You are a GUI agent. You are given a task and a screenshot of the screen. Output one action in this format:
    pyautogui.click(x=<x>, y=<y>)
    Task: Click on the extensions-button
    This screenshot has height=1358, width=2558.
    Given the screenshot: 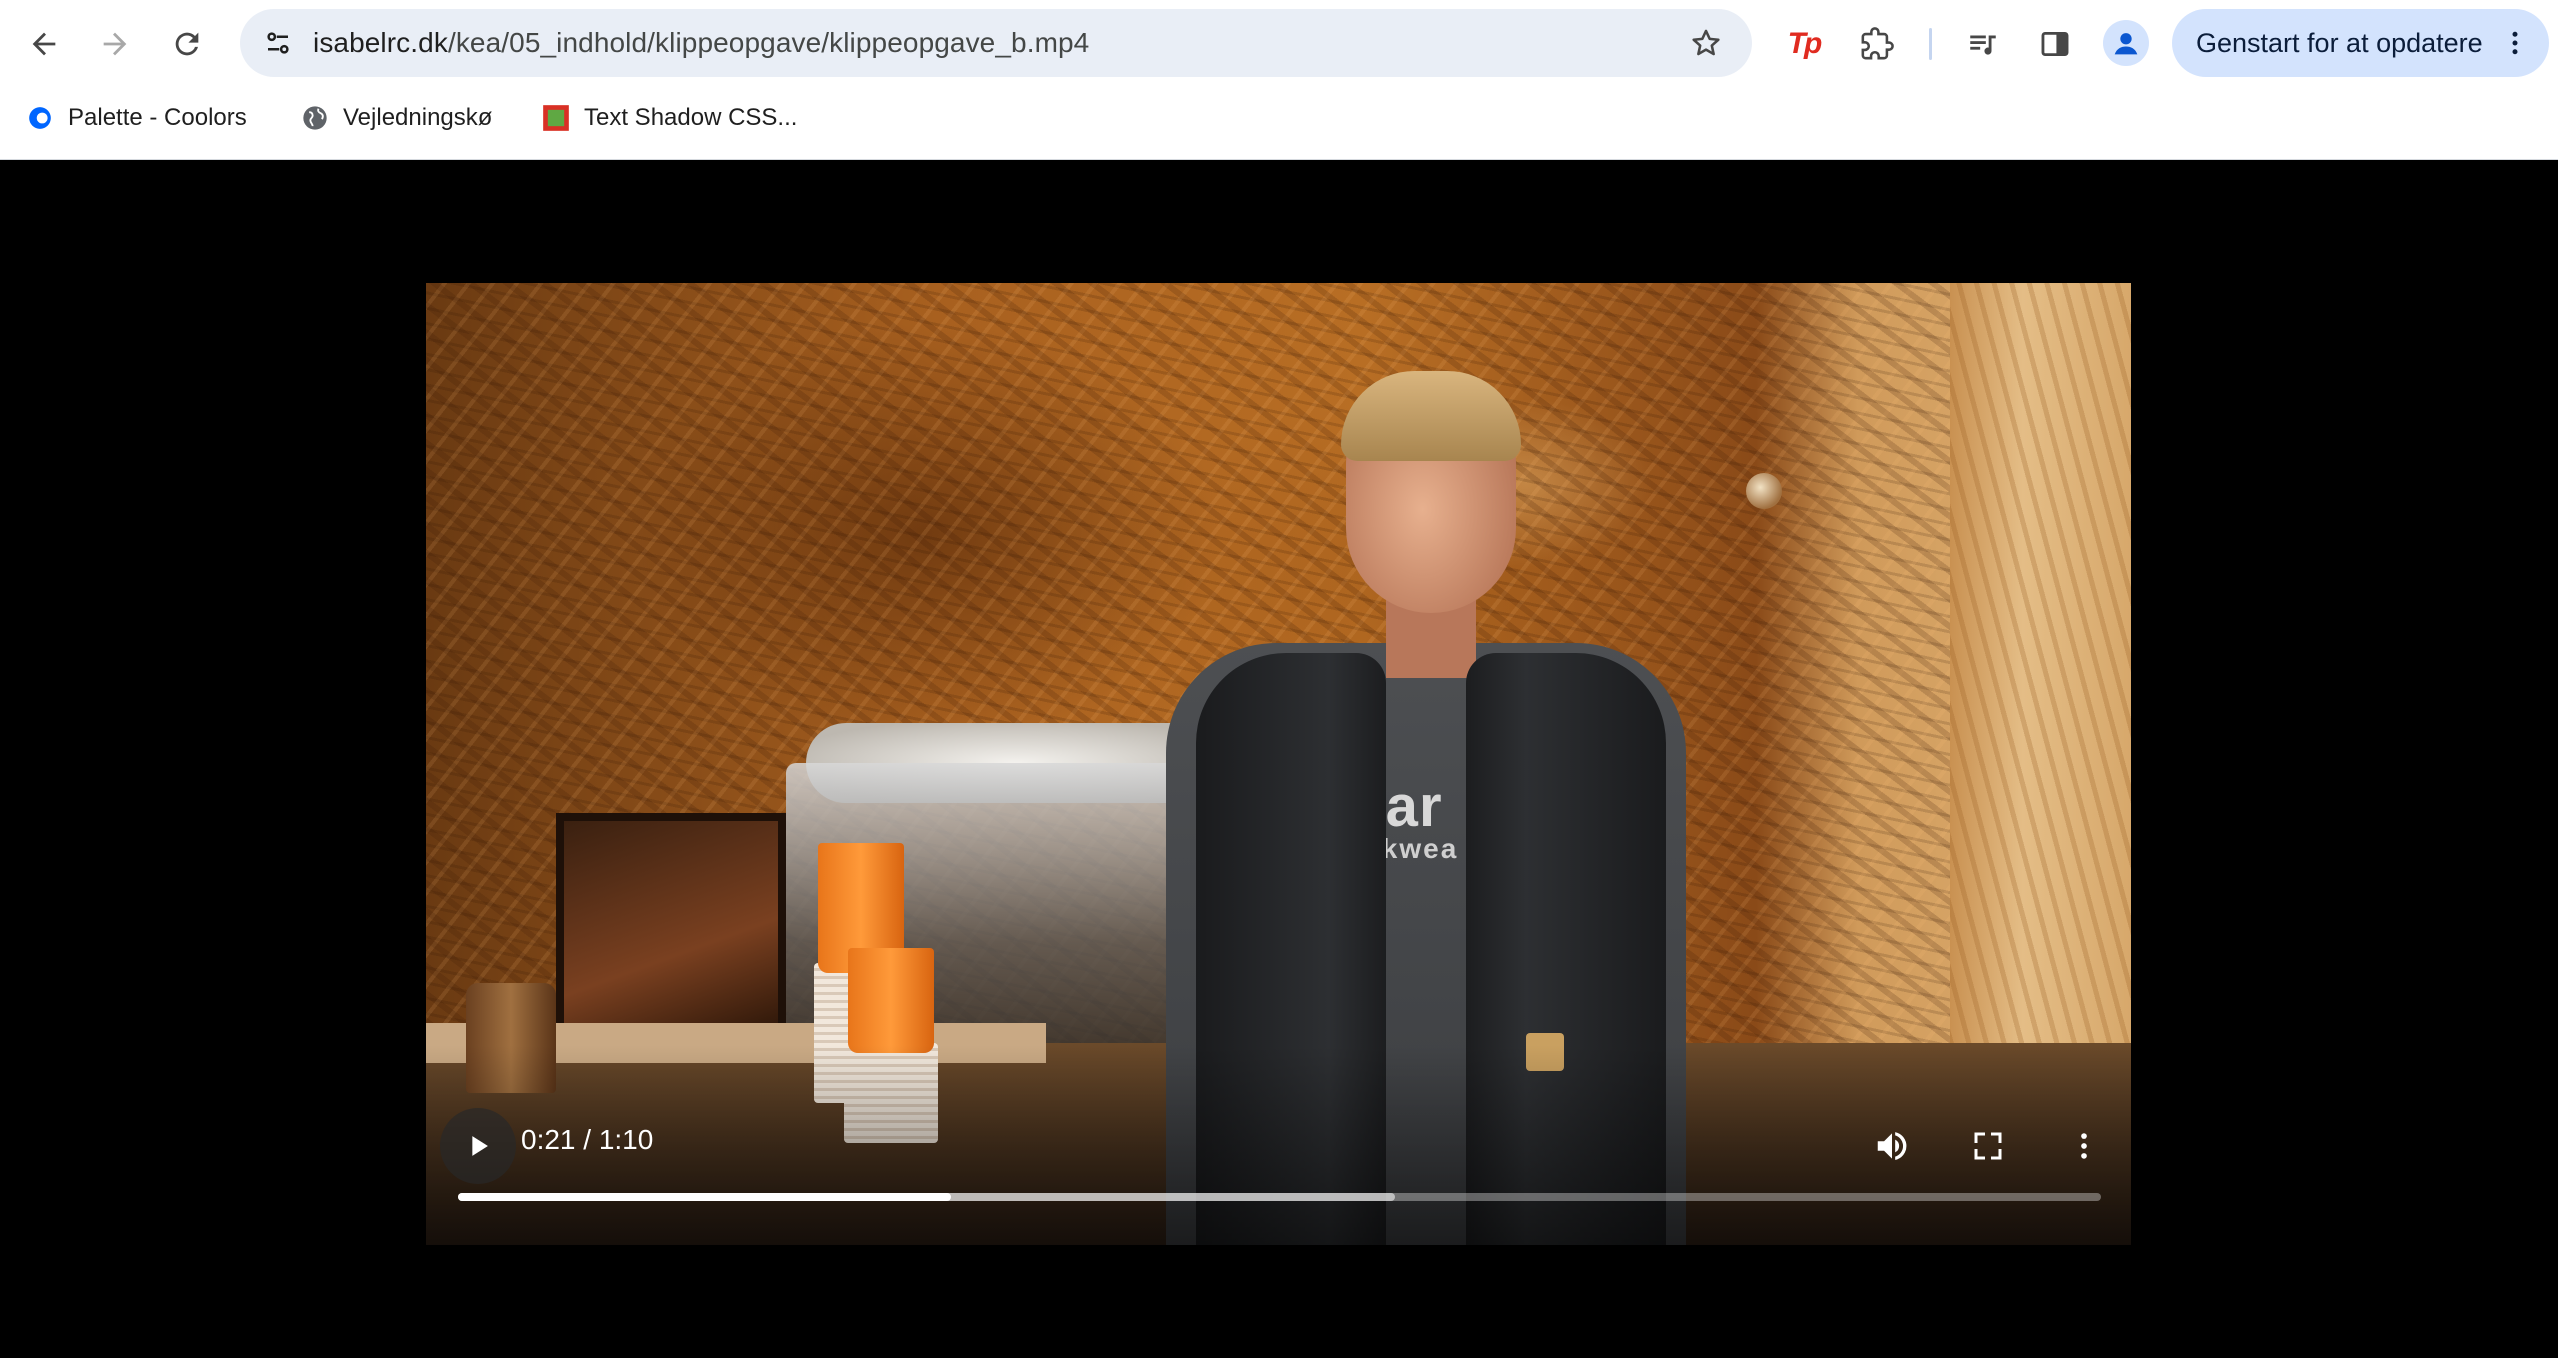 What is the action you would take?
    pyautogui.click(x=1877, y=44)
    